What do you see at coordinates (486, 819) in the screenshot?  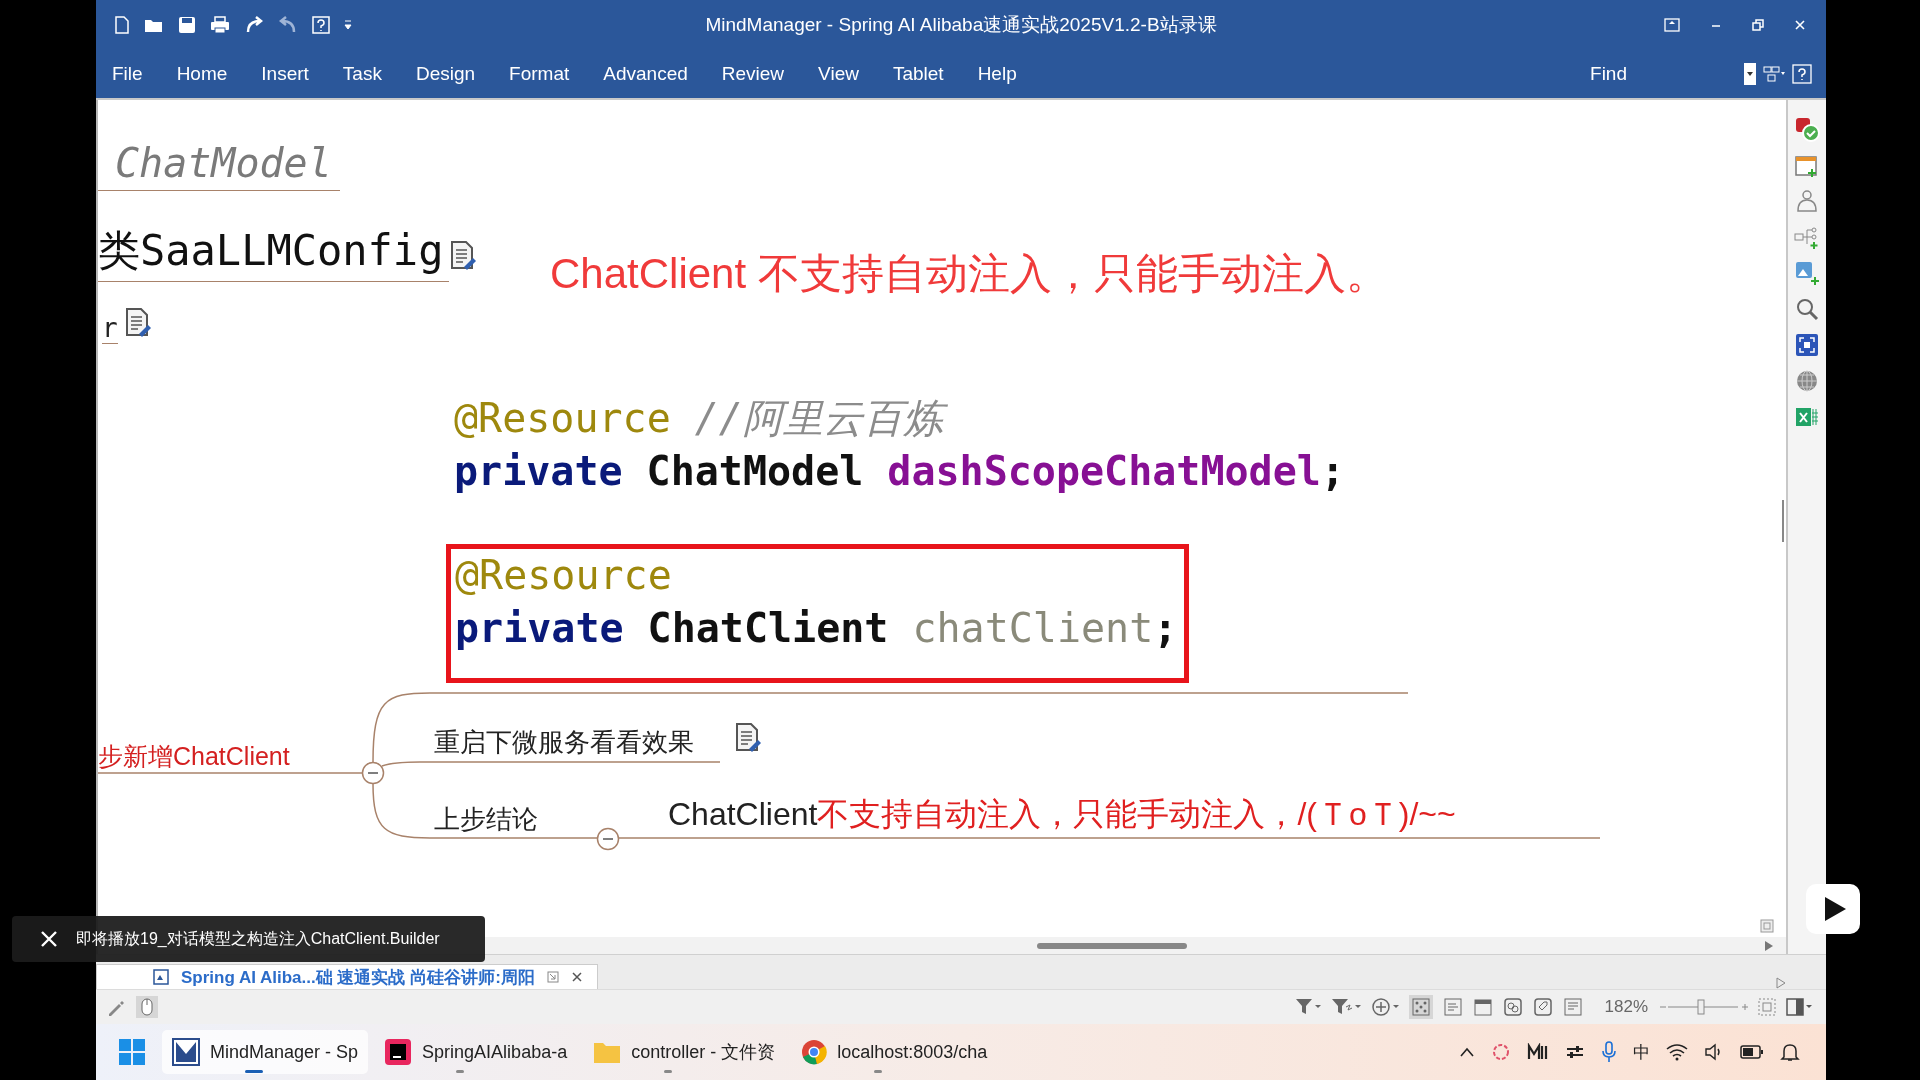 I see `map-subtopic: 上步结论` at bounding box center [486, 819].